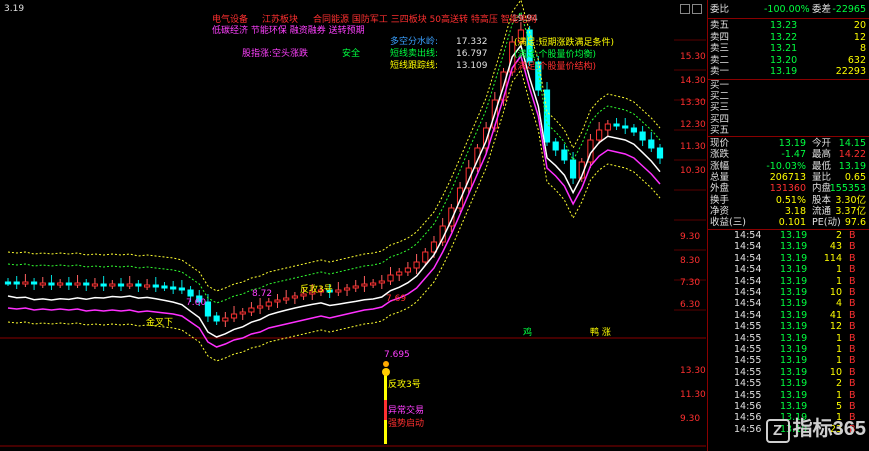 This screenshot has height=451, width=869. I want to click on bid-row: 买四, so click(788, 120).